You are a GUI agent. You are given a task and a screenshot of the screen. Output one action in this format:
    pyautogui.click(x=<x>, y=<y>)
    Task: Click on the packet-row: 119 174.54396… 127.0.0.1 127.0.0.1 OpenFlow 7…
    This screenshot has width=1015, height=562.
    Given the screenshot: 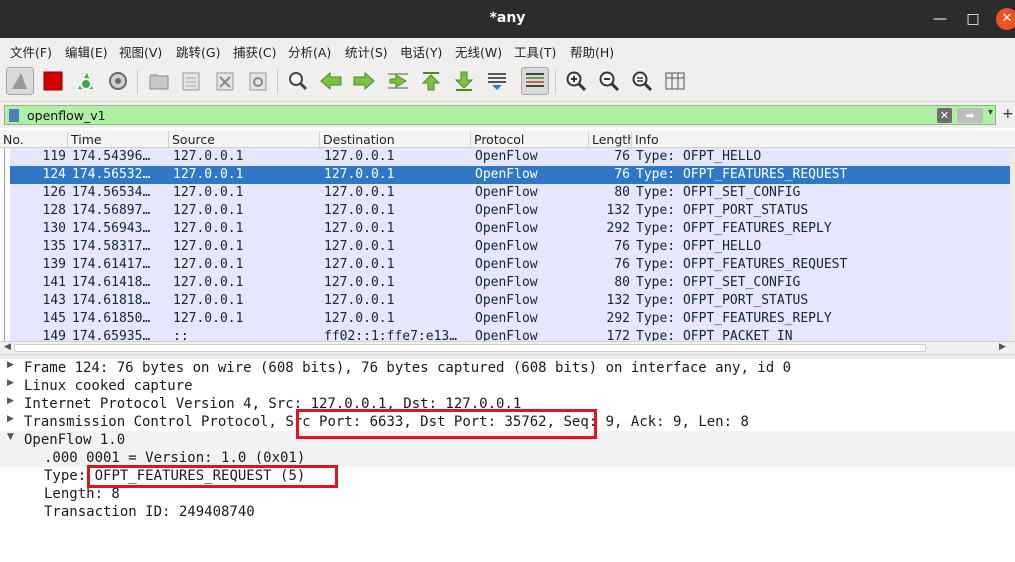 What is the action you would take?
    pyautogui.click(x=510, y=157)
    